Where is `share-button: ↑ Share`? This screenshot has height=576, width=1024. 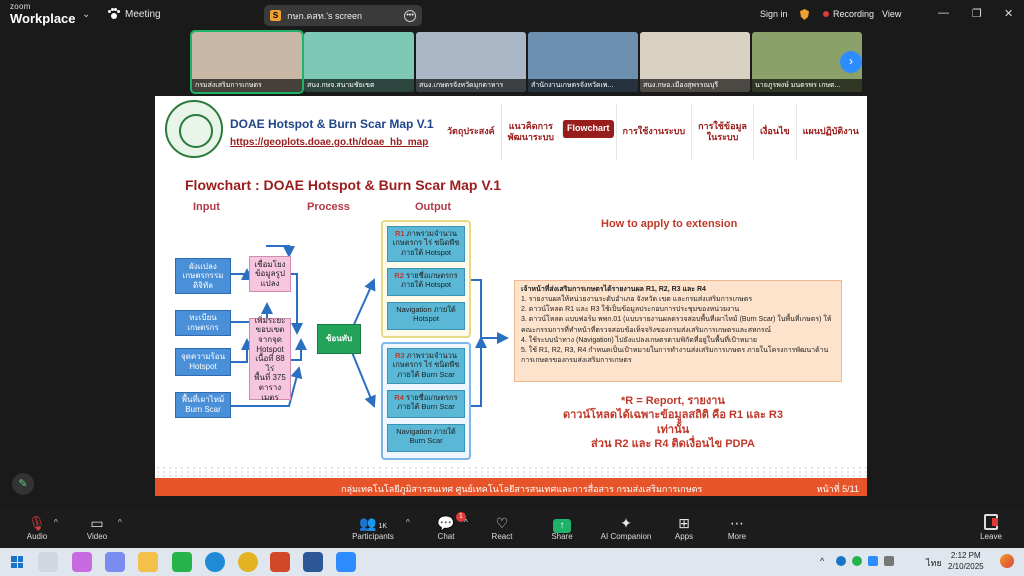
share-button: ↑ Share is located at coordinates (562, 527).